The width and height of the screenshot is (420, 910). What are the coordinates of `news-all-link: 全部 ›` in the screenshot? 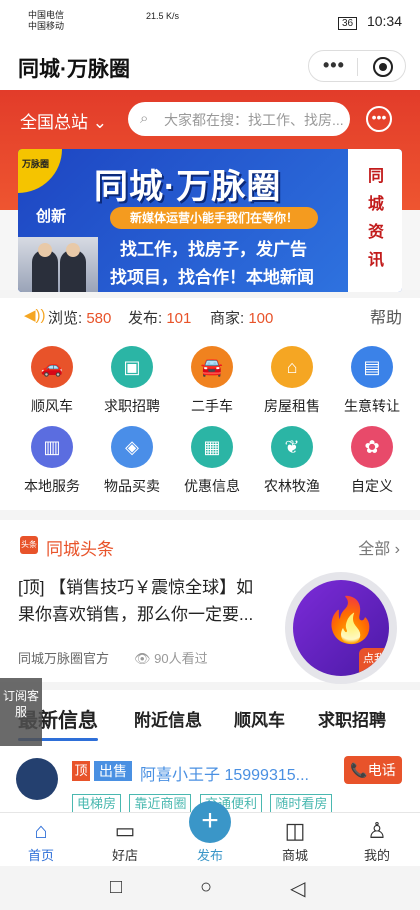 It's located at (379, 547).